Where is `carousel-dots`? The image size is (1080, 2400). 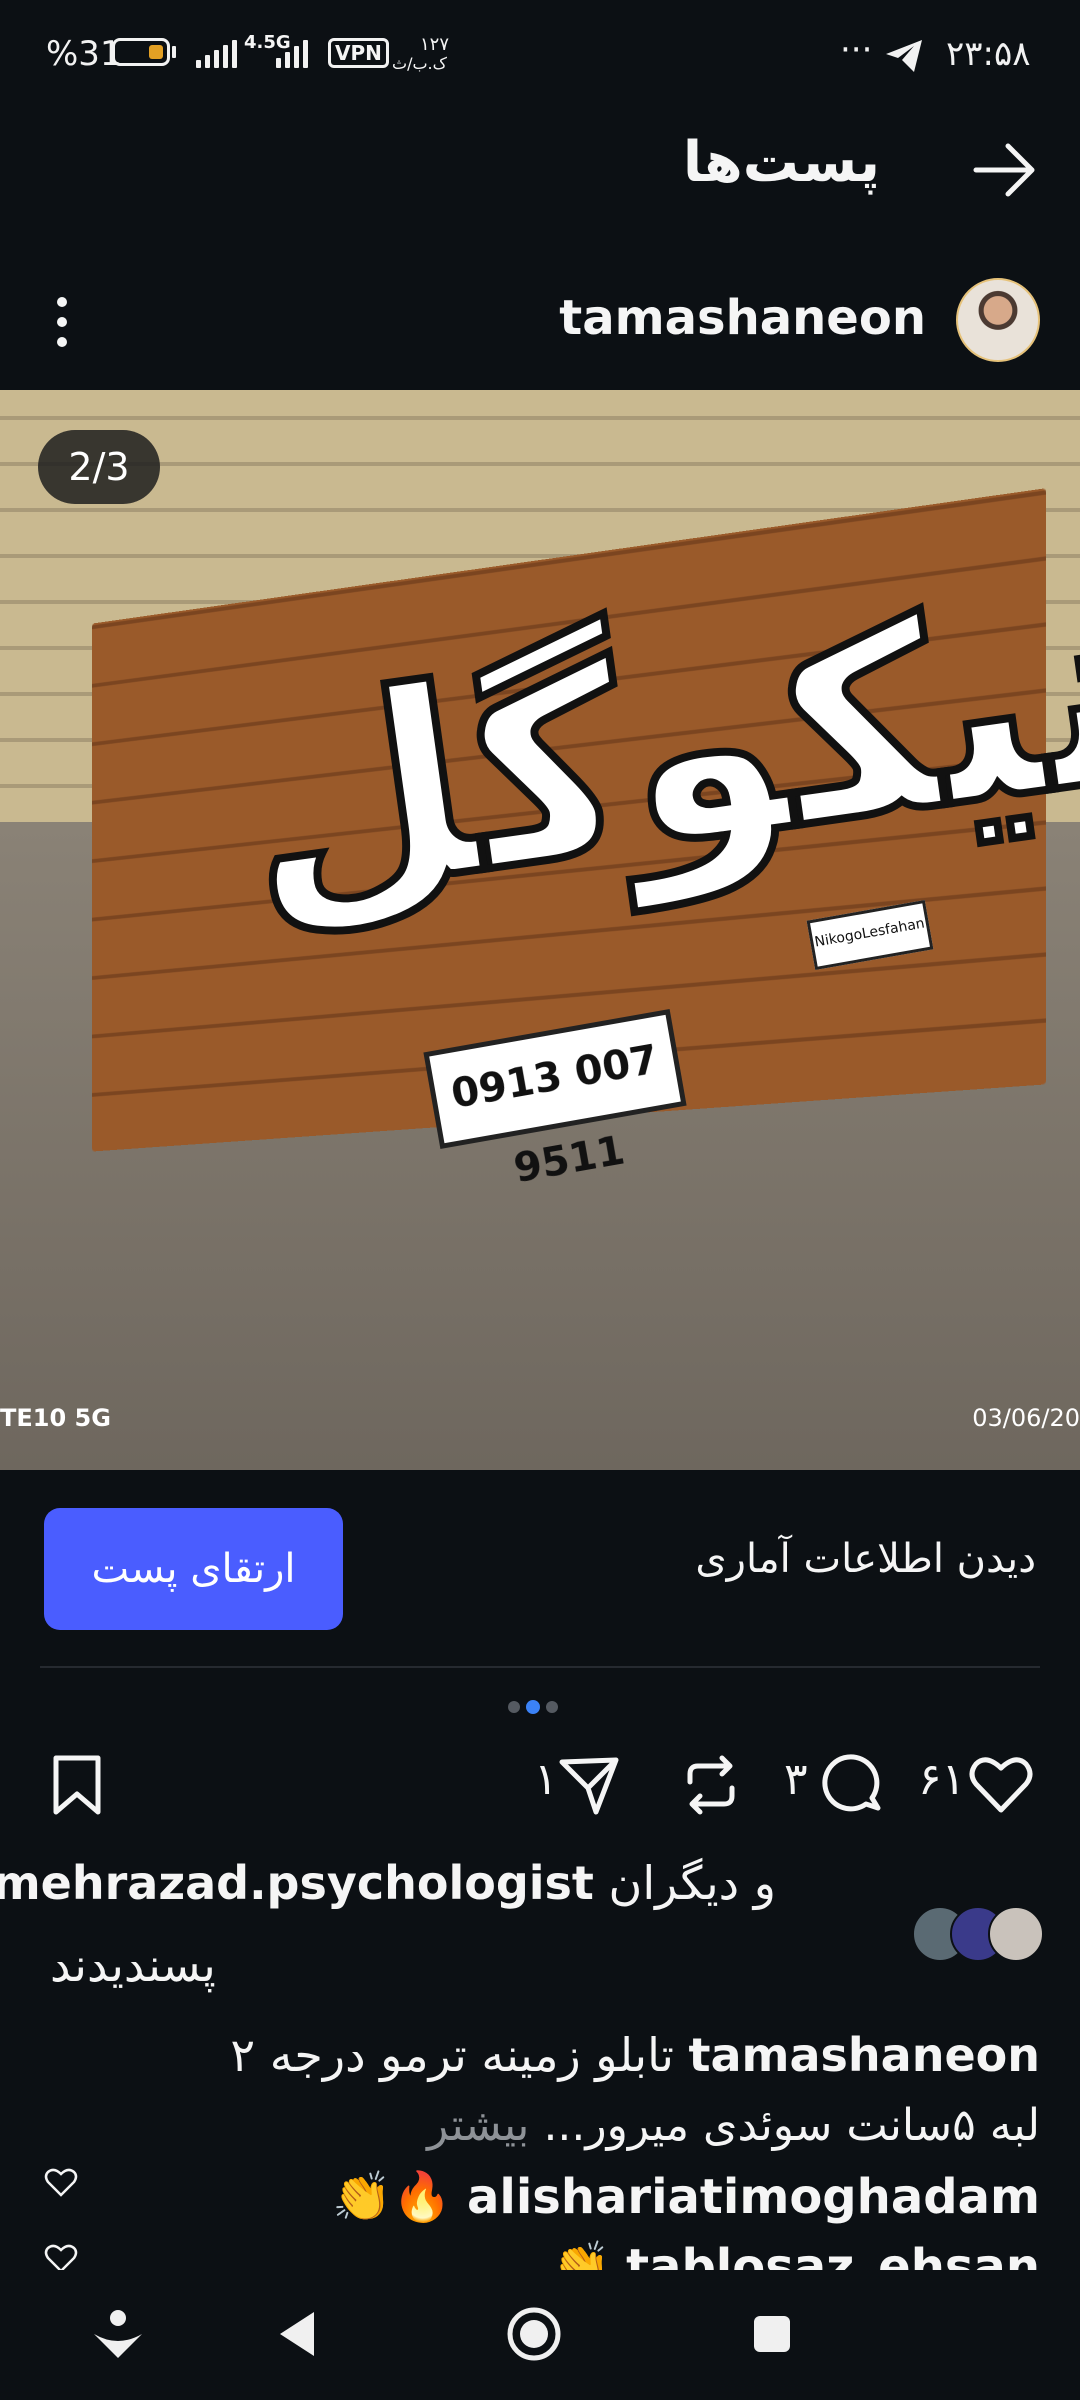
carousel-dots is located at coordinates (533, 1707).